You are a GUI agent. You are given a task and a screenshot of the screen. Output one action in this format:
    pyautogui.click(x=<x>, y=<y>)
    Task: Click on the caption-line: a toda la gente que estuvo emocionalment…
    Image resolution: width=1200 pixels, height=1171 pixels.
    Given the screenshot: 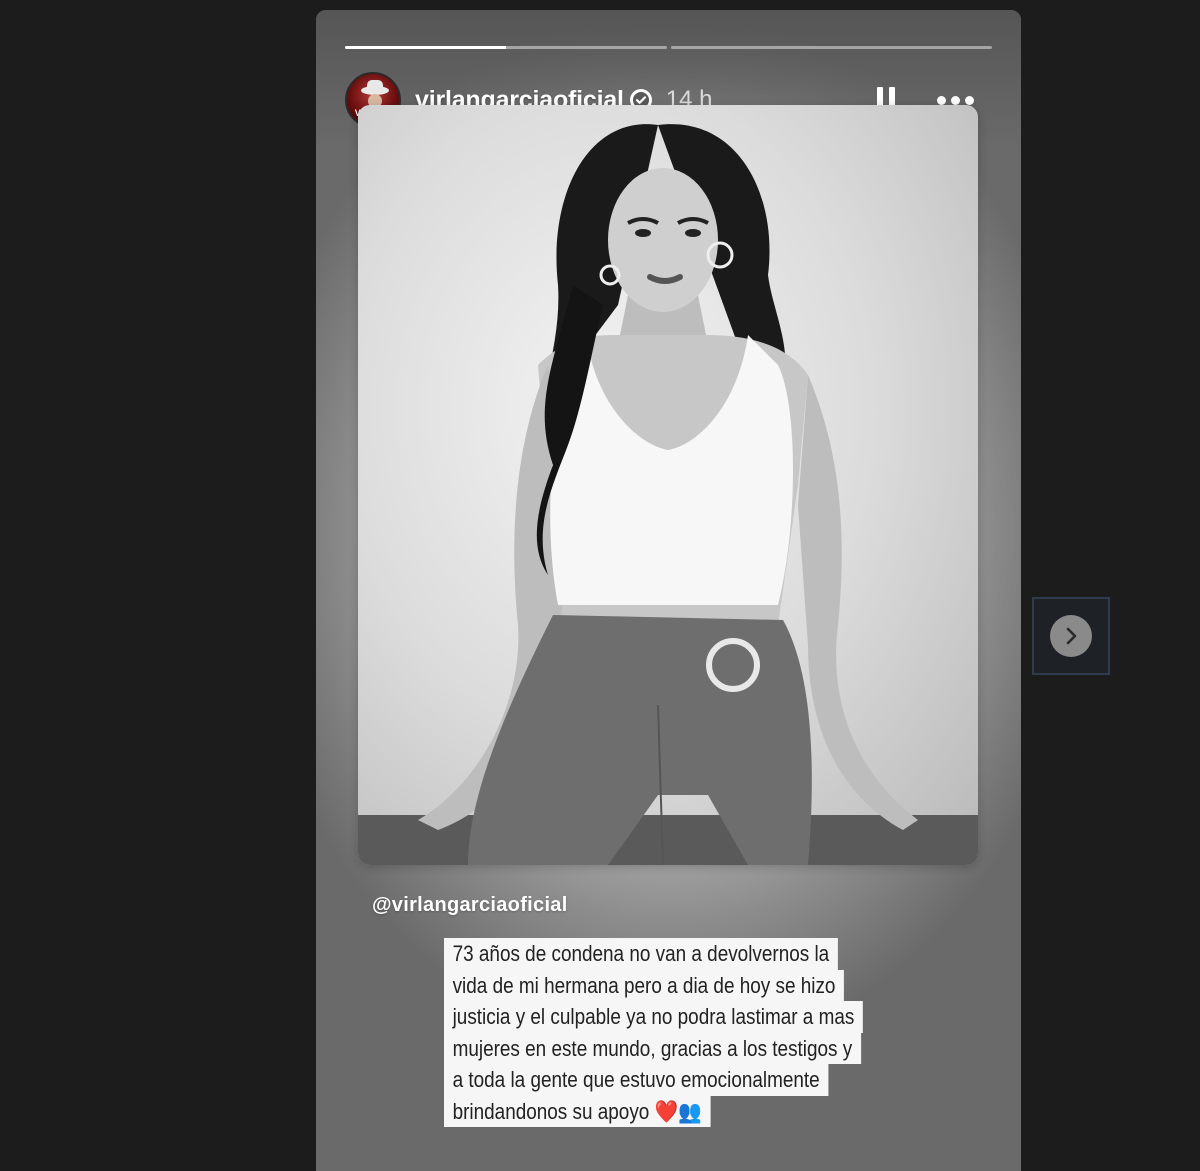 What is the action you would take?
    pyautogui.click(x=664, y=1080)
    